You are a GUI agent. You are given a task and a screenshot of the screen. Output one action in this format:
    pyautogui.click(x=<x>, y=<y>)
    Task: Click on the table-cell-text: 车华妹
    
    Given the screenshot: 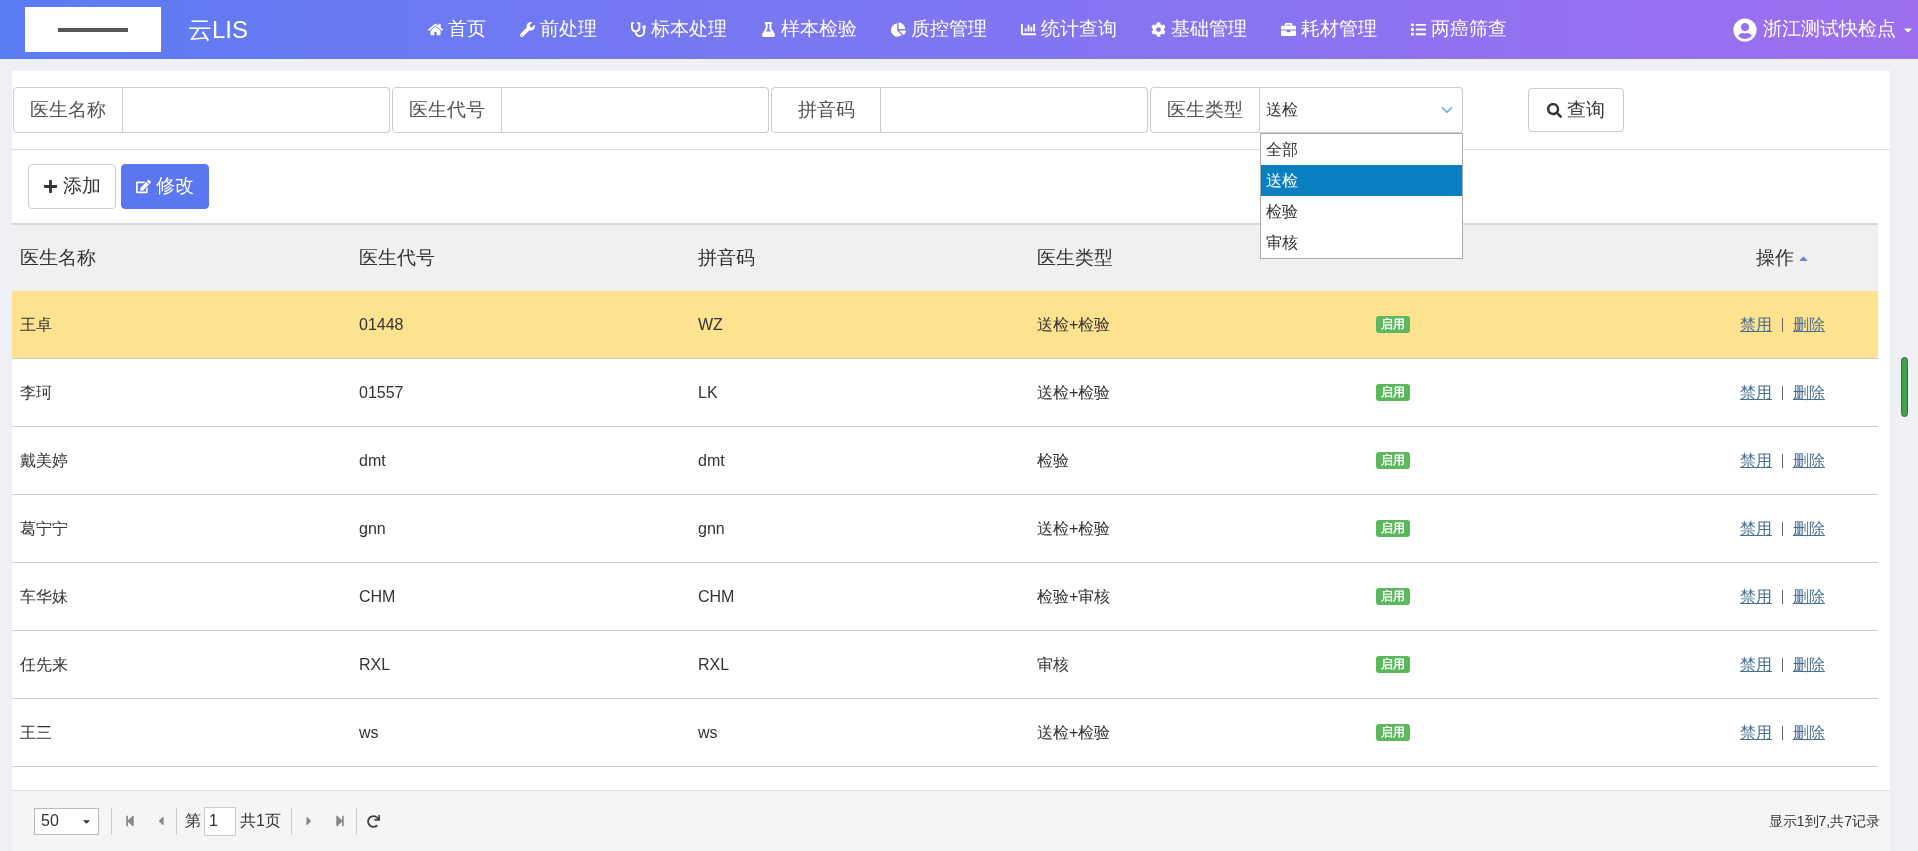 What is the action you would take?
    pyautogui.click(x=44, y=596)
    